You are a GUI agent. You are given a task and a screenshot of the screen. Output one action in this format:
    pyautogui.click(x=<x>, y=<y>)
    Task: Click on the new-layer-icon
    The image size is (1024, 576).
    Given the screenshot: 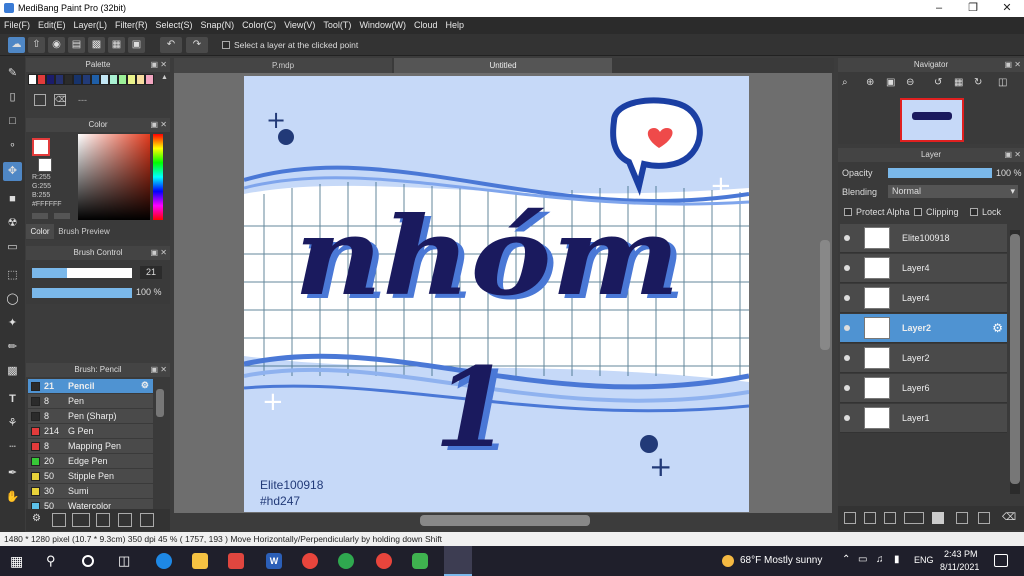 What is the action you would take?
    pyautogui.click(x=850, y=518)
    